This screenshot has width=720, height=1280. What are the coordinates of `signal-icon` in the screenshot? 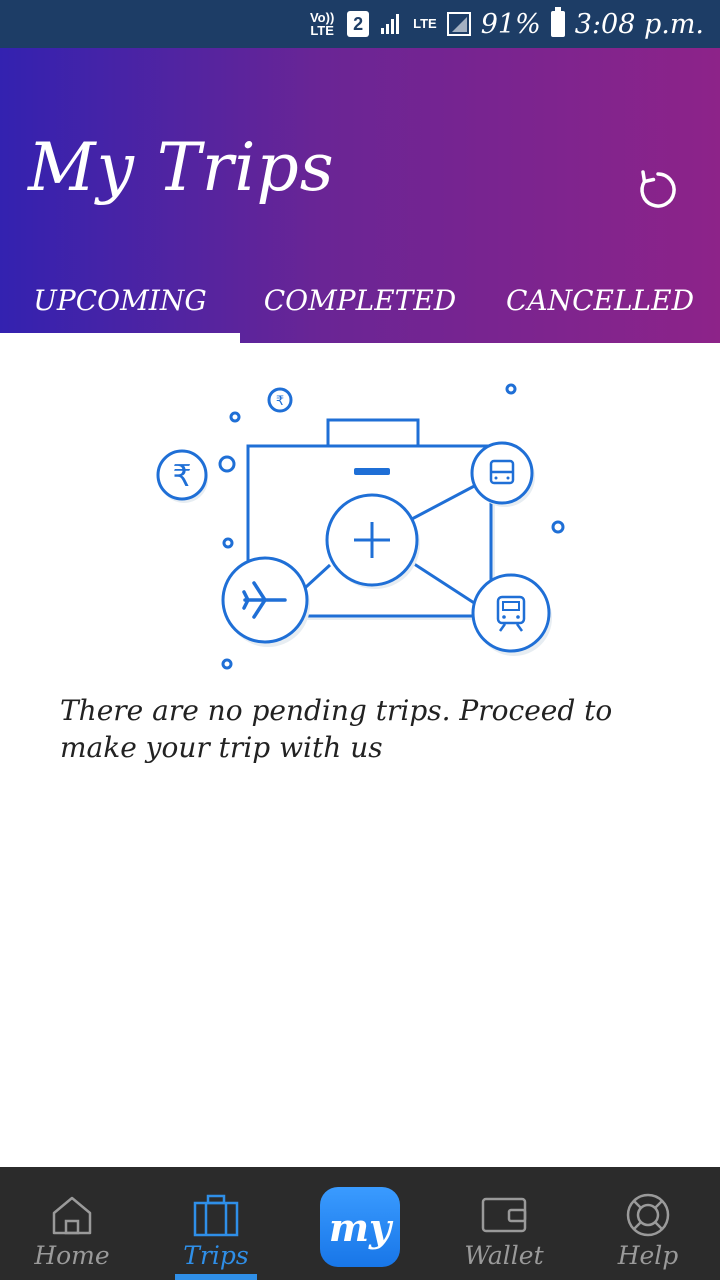 It's located at (390, 24).